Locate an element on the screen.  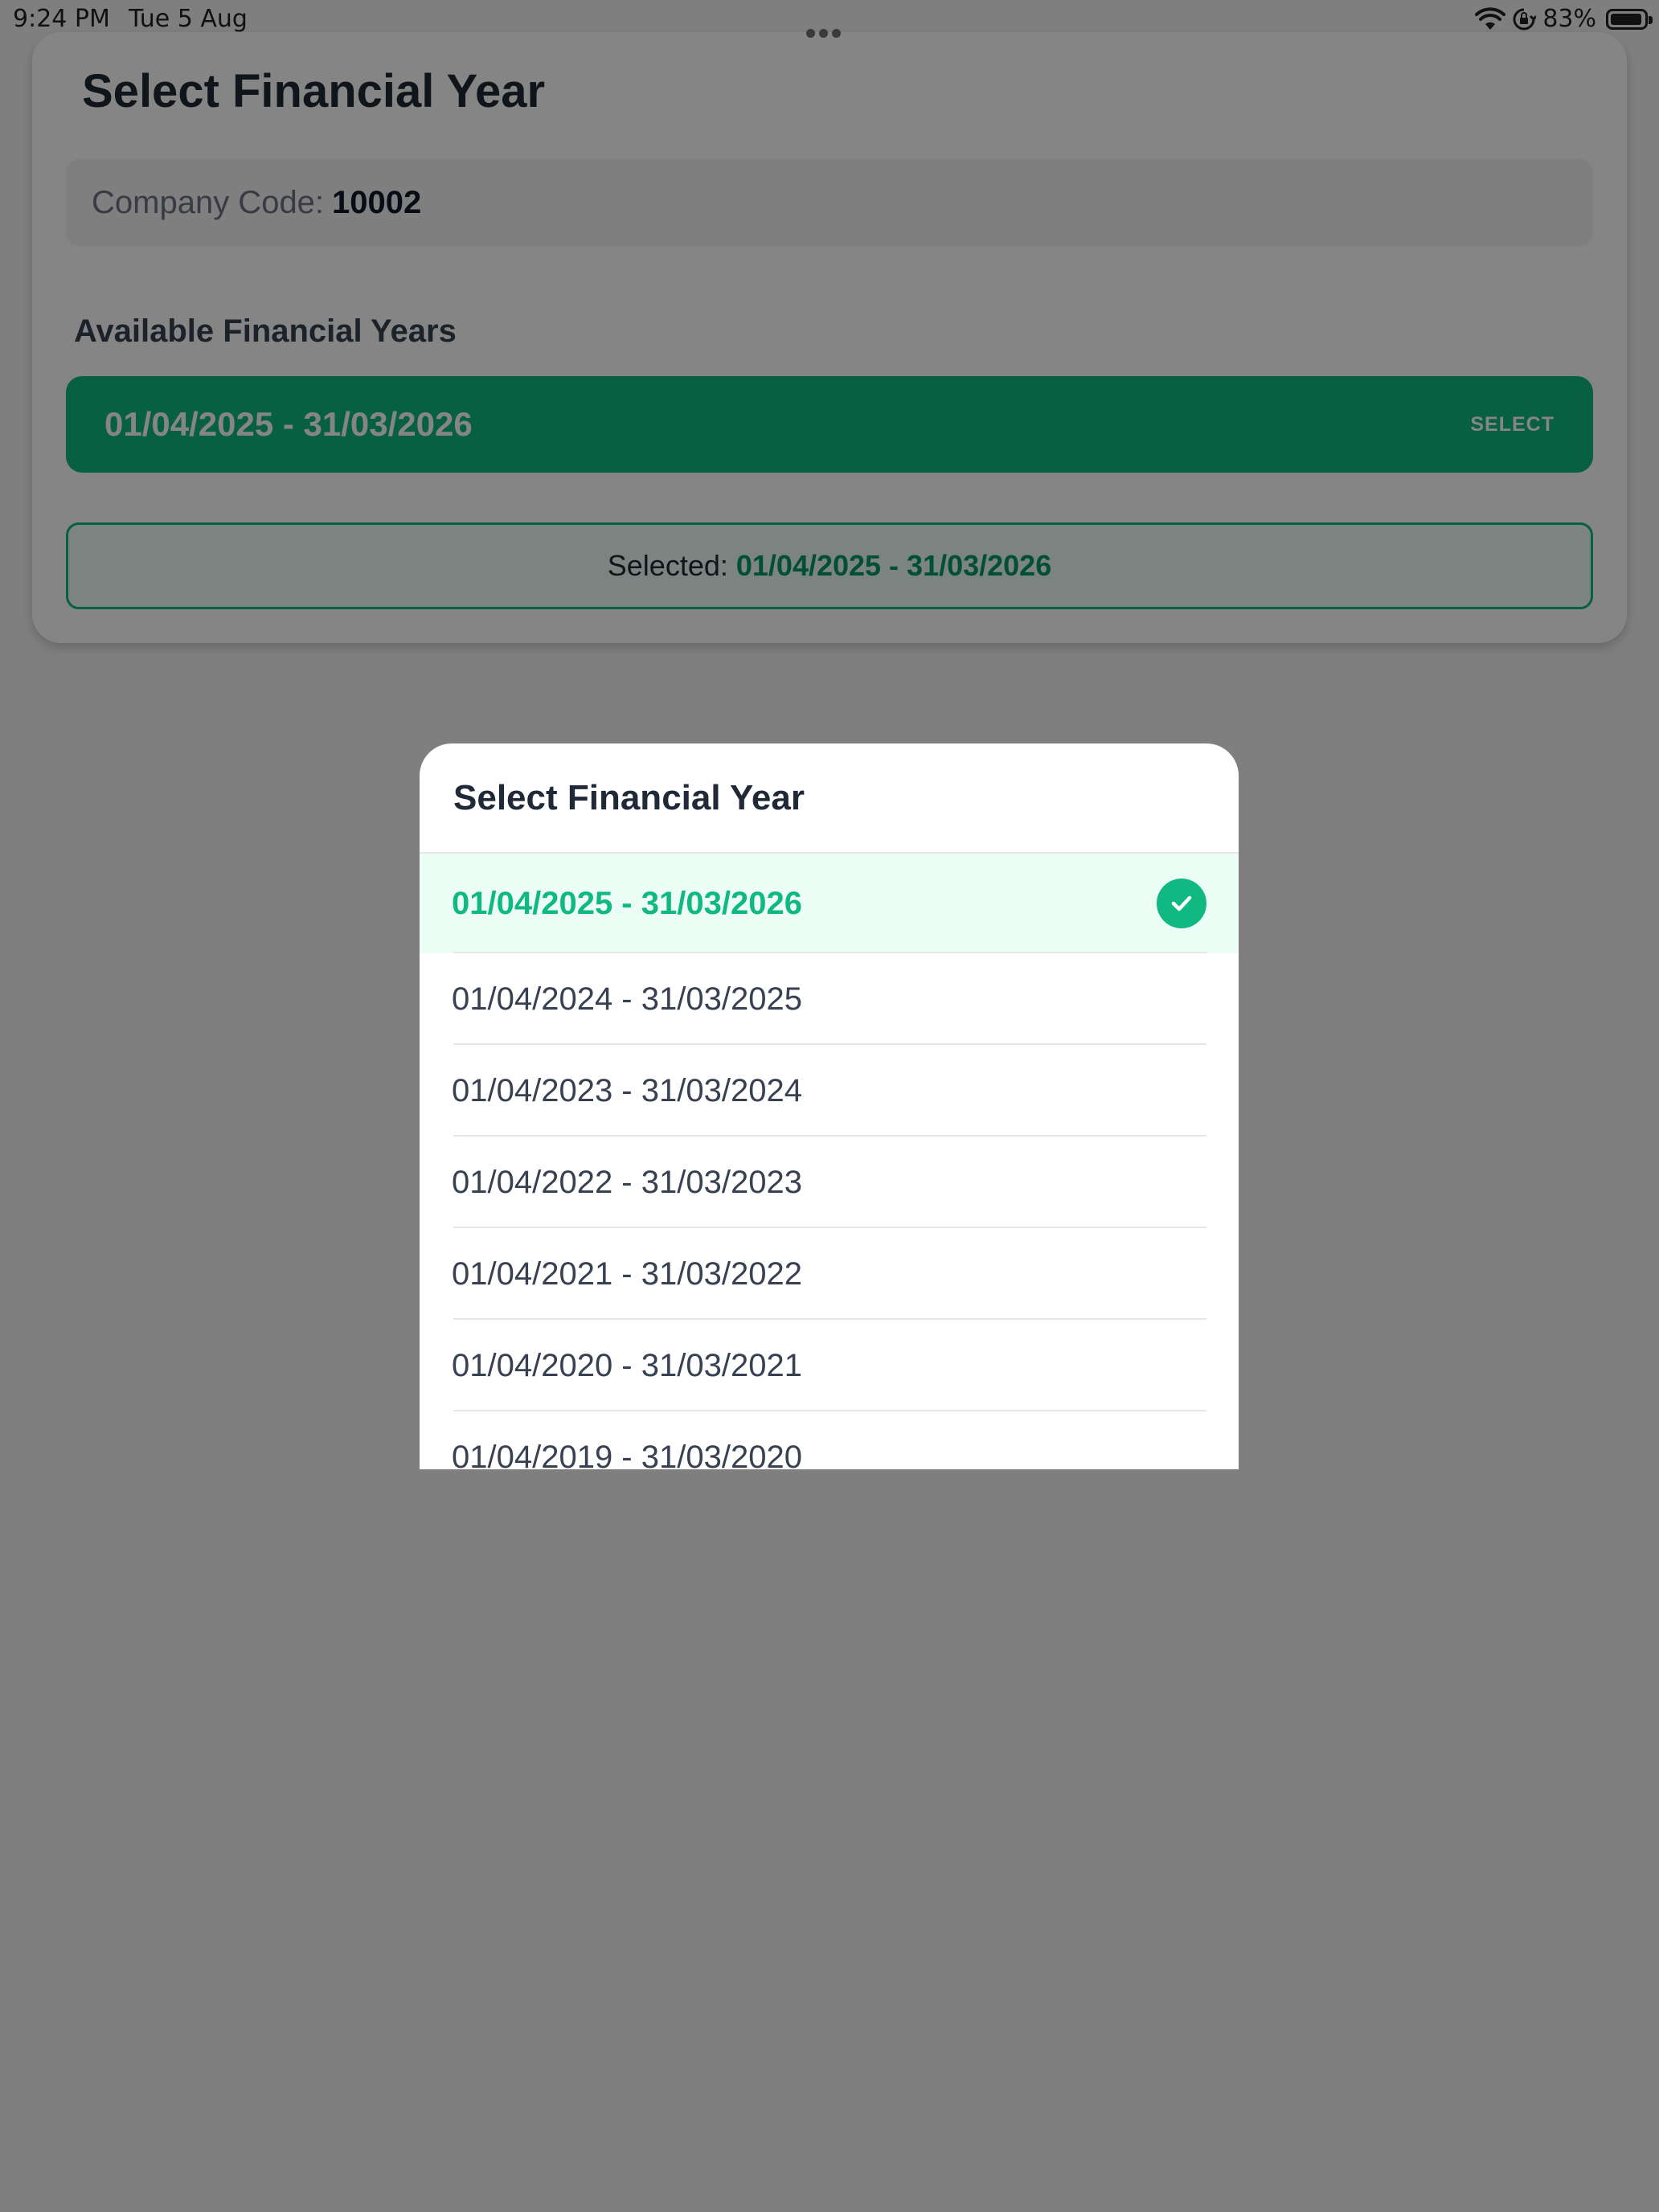
option-label: 01/04/2020 - 31/03/2021 is located at coordinates (627, 1365).